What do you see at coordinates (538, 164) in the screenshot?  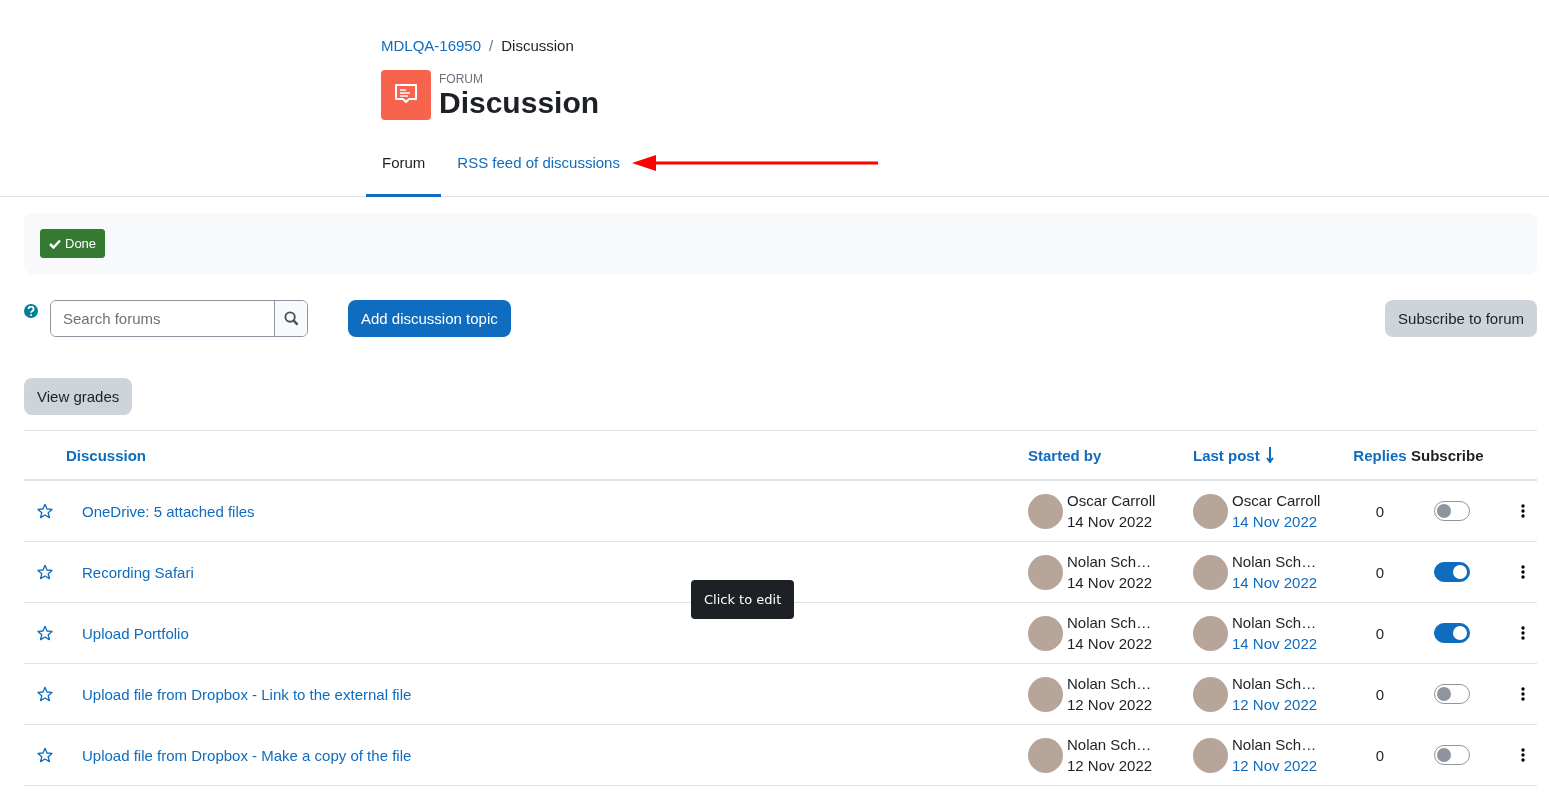 I see `tab: RSS feed of discussions` at bounding box center [538, 164].